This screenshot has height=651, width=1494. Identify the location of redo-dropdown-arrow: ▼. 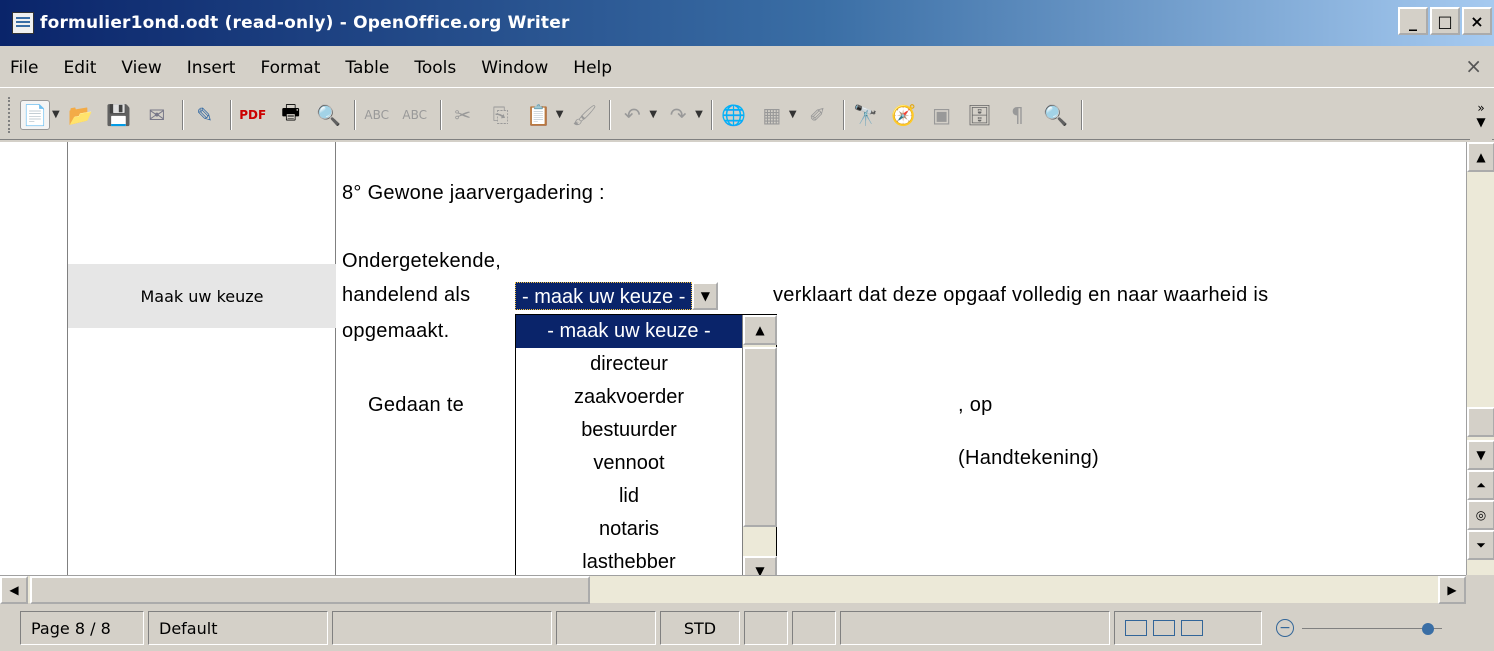
(699, 114).